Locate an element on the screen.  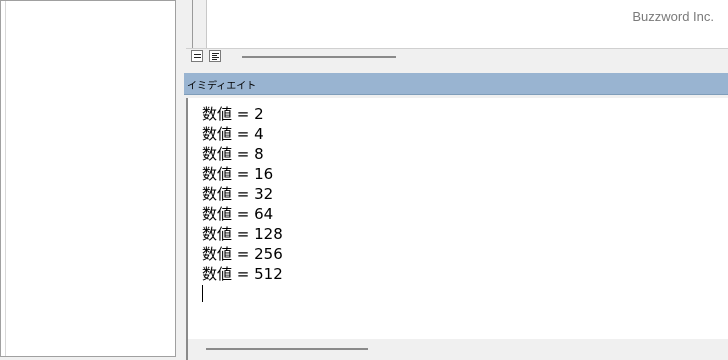
output-line: 数値 = 16 is located at coordinates (238, 174).